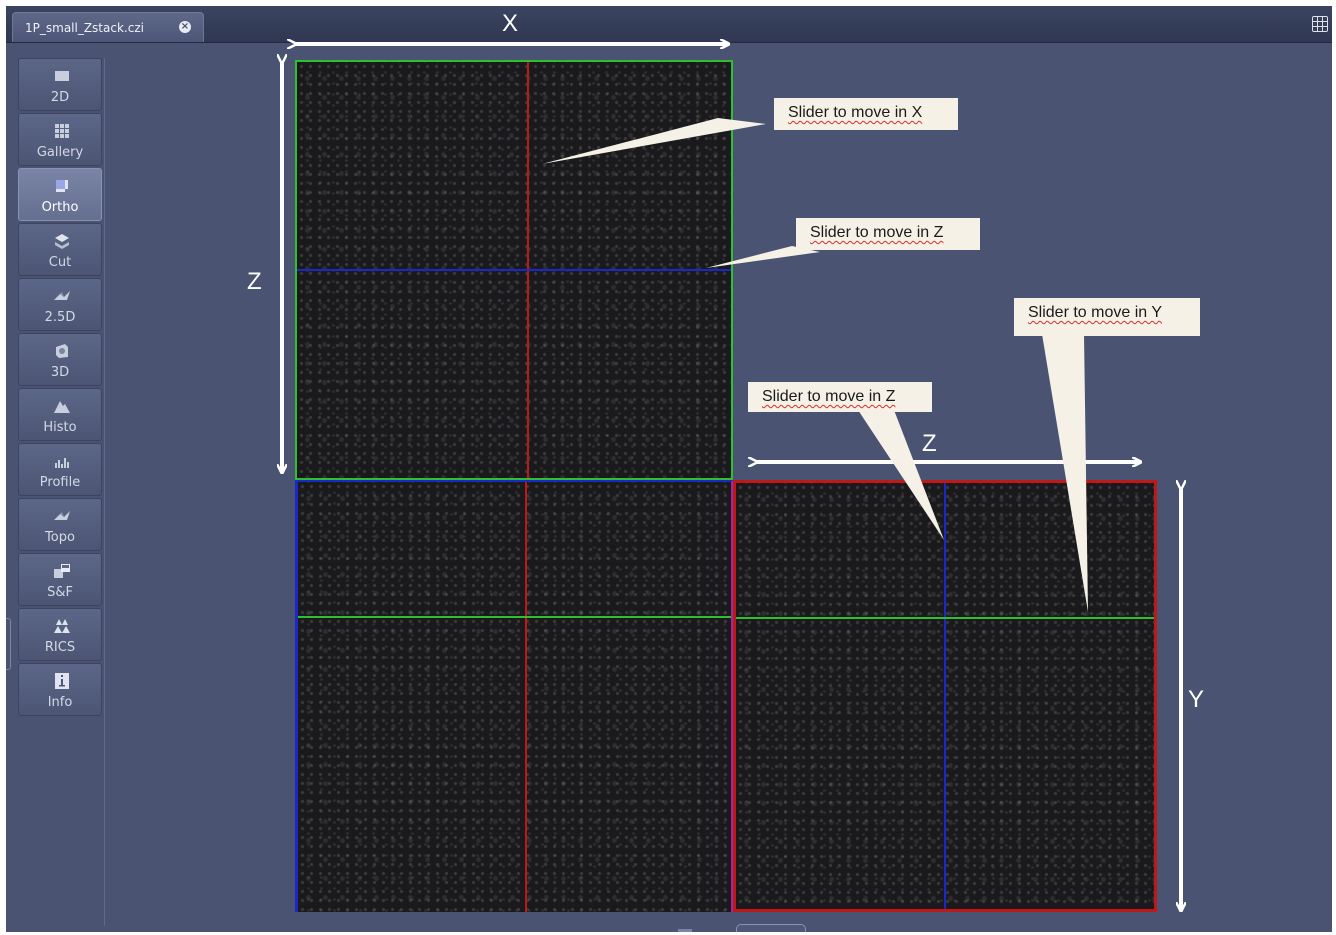 The width and height of the screenshot is (1336, 935). I want to click on y-slider-line-xz, so click(514, 617).